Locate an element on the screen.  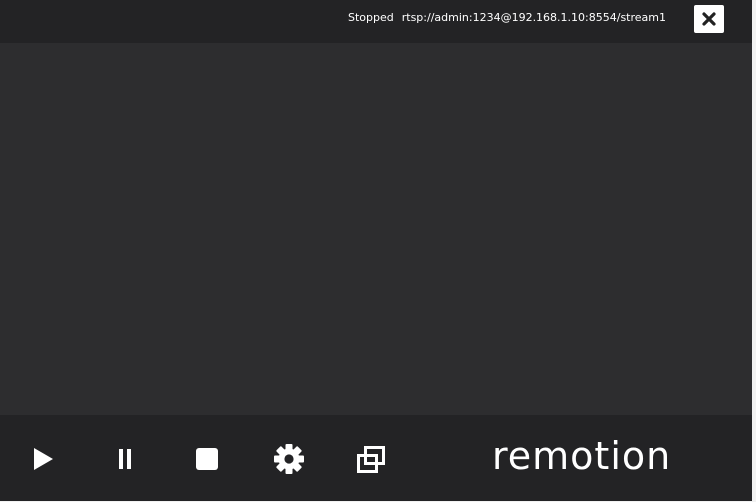
pause-icon is located at coordinates (125, 459).